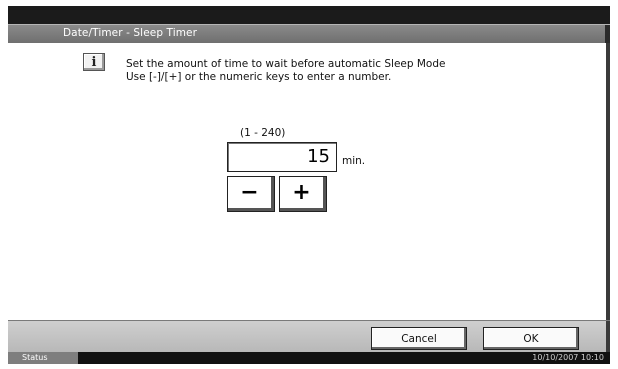 This screenshot has width=618, height=369. What do you see at coordinates (130, 33) in the screenshot?
I see `window-title: Date/Timer - Sleep Timer` at bounding box center [130, 33].